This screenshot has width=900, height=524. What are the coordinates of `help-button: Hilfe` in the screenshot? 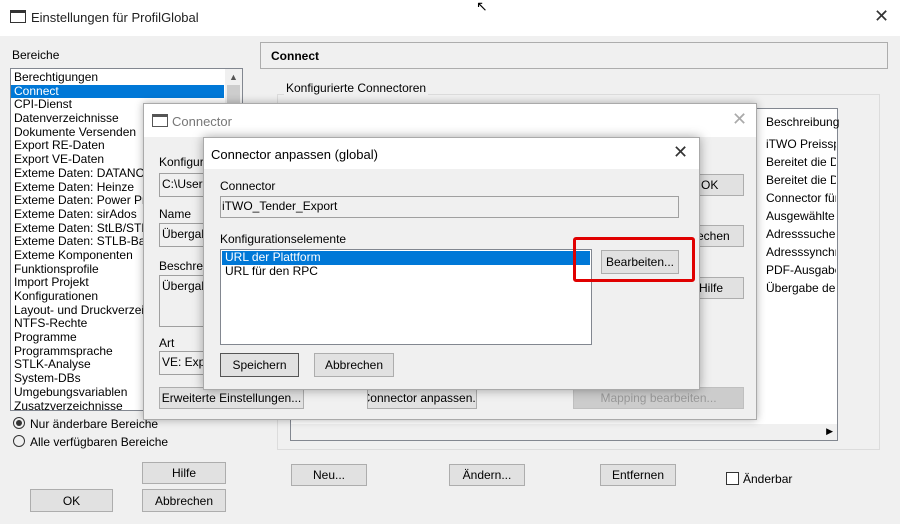 It's located at (184, 473).